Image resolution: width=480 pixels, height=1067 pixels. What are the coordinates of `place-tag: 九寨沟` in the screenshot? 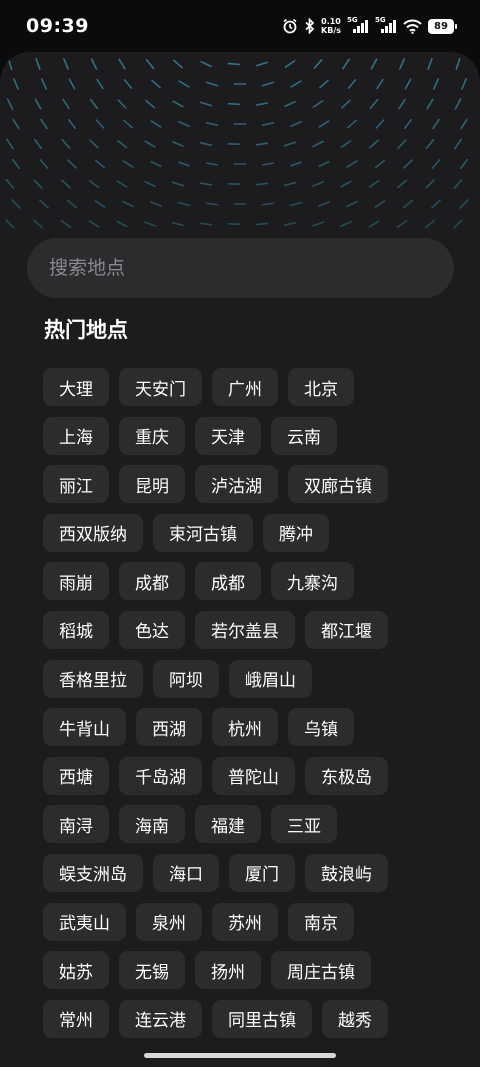 It's located at (312, 581).